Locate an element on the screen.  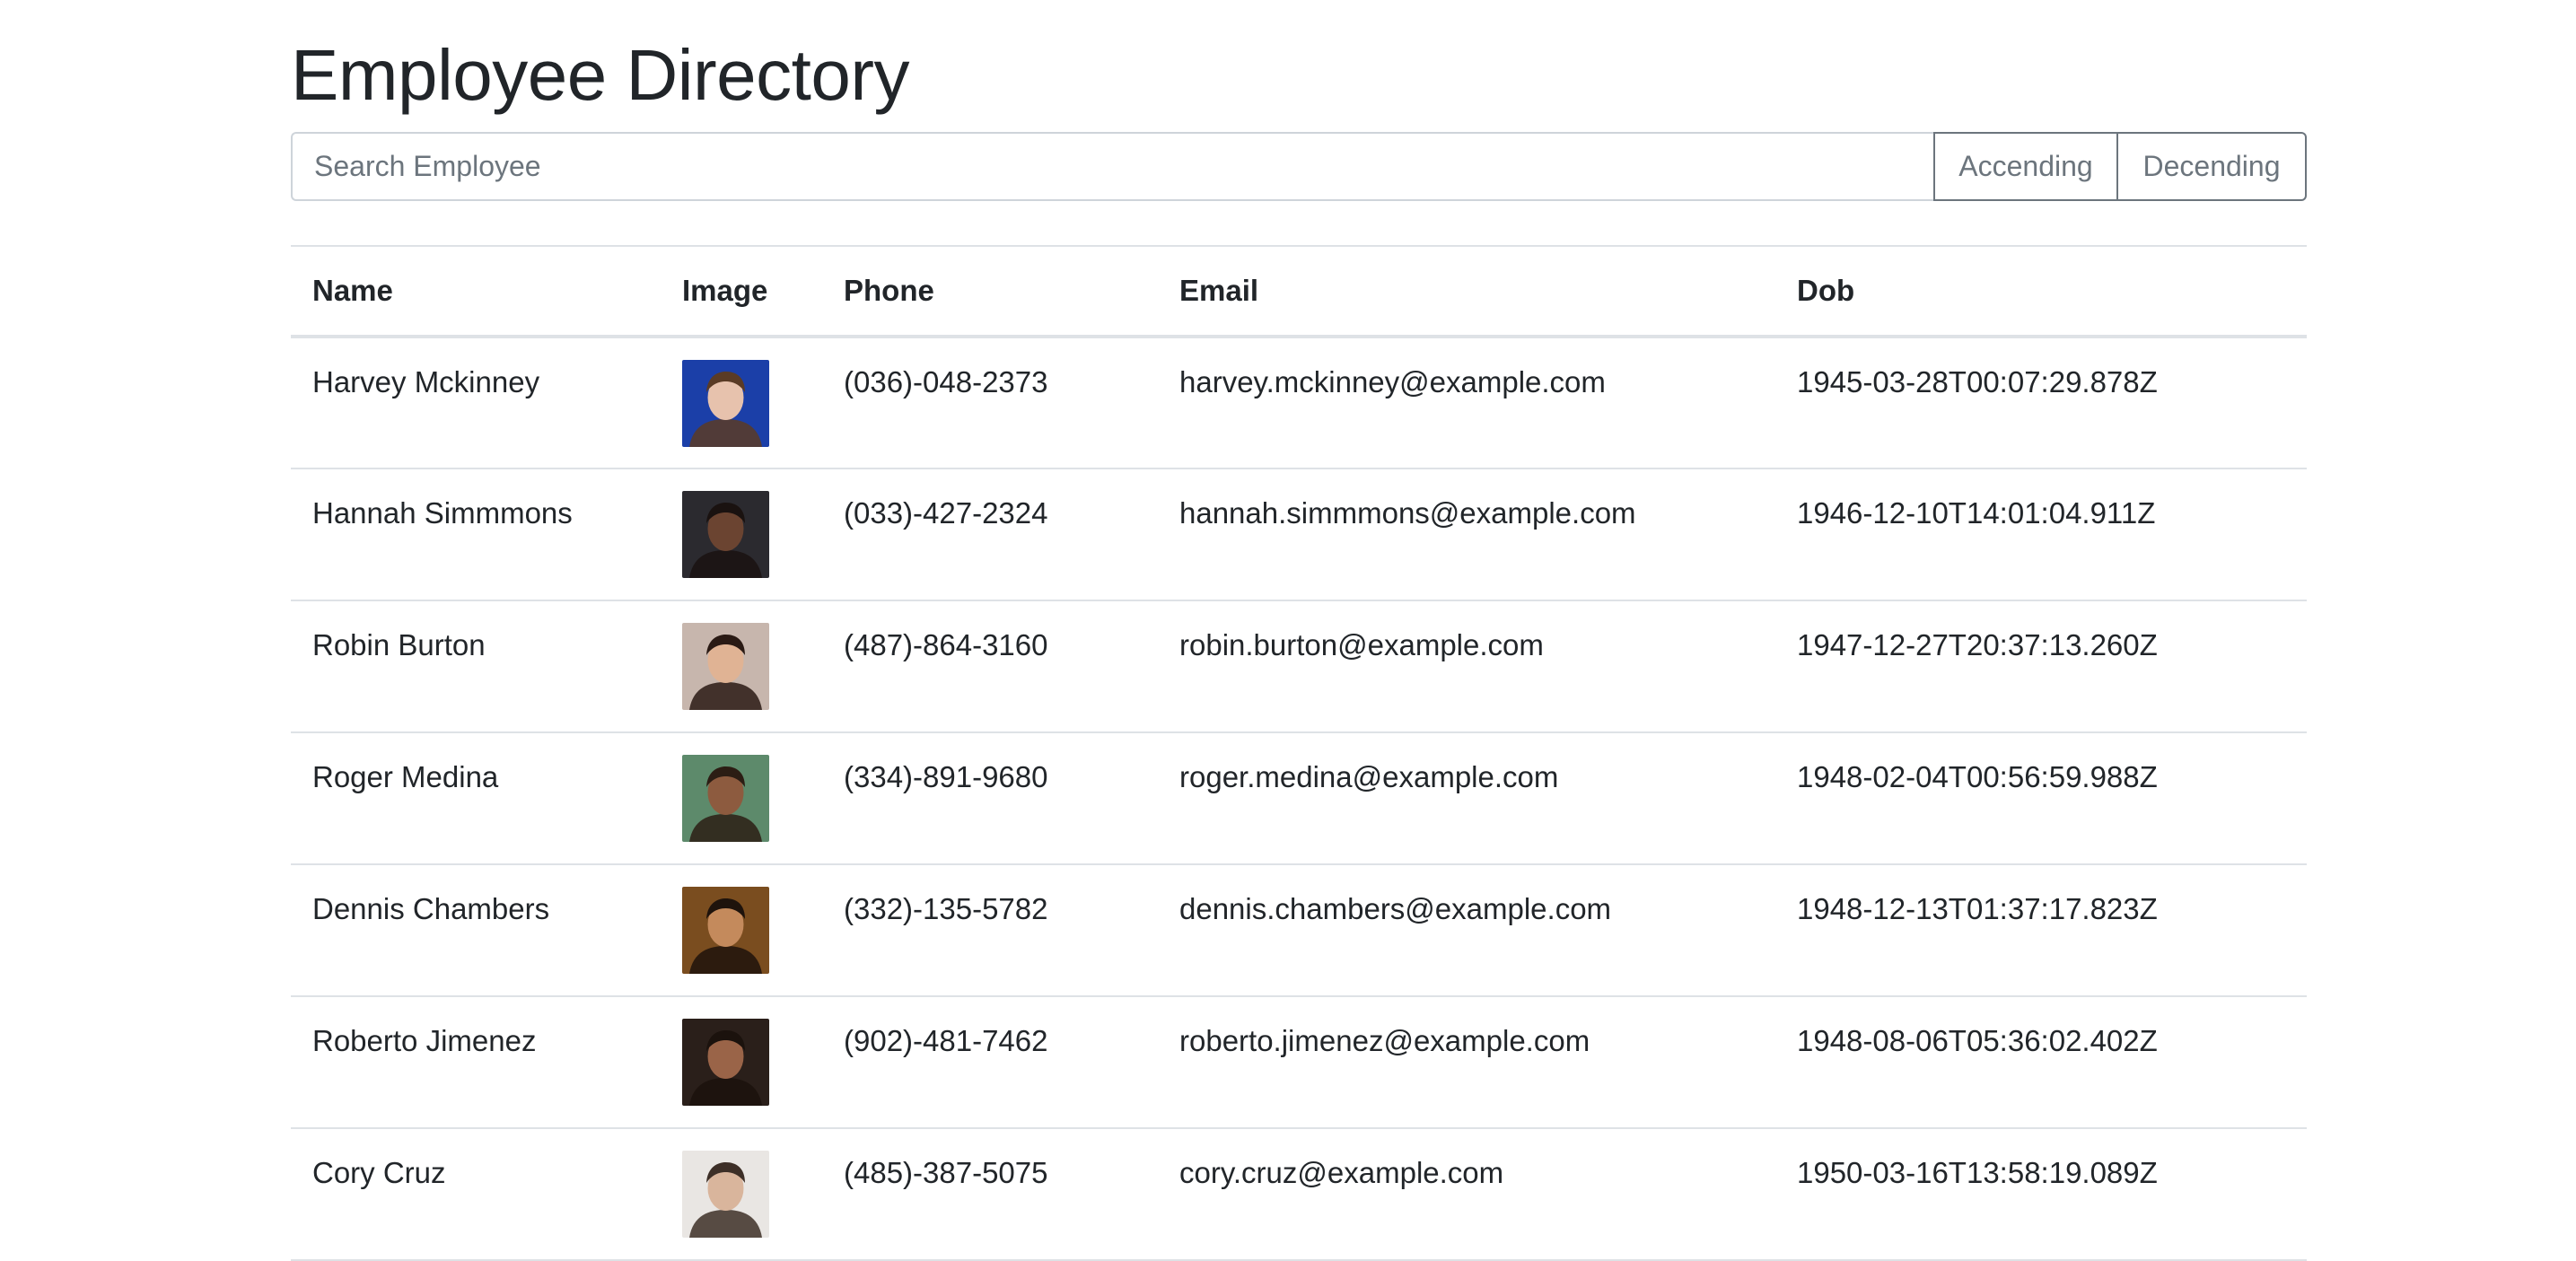
phone-text: (033)-427-2324 is located at coordinates (946, 513).